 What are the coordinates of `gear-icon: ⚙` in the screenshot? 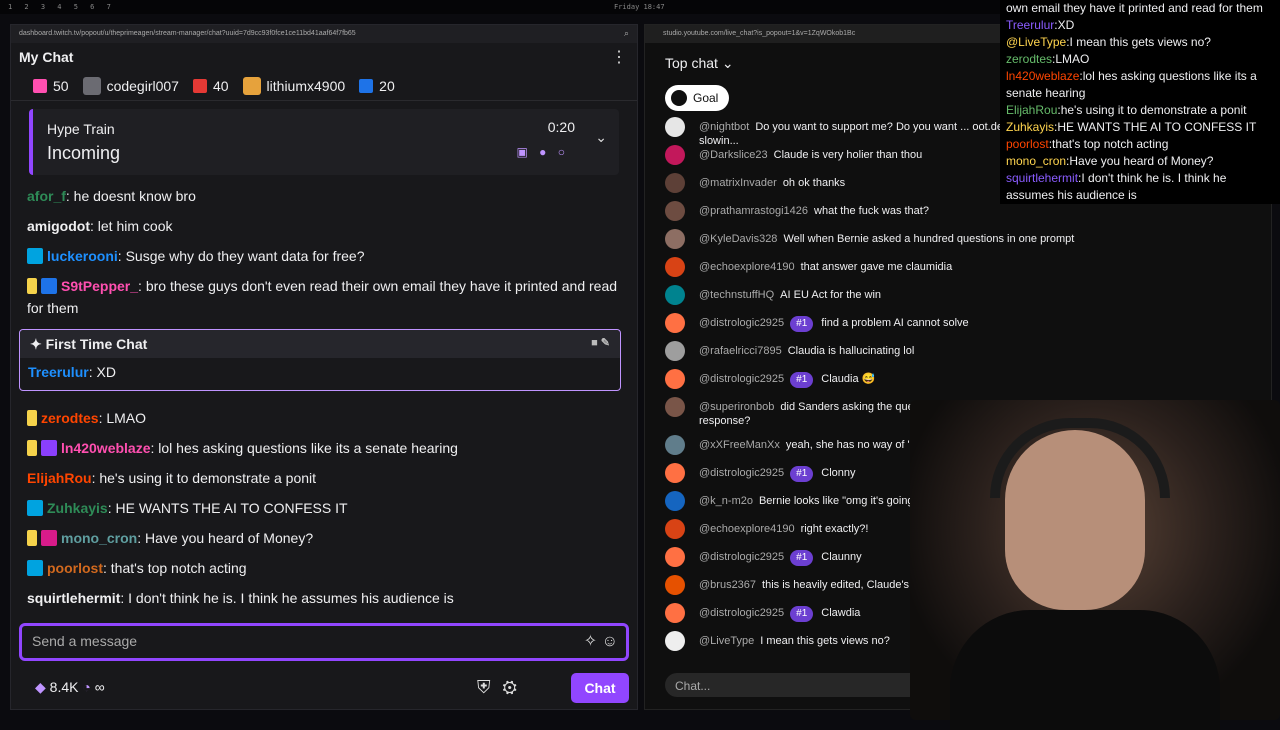 It's located at (515, 687).